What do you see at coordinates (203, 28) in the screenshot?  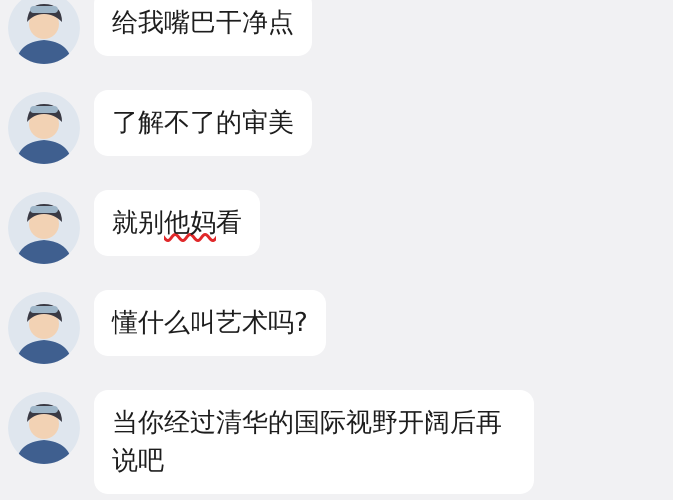 I see `message-bubble: 给我嘴巴干净点` at bounding box center [203, 28].